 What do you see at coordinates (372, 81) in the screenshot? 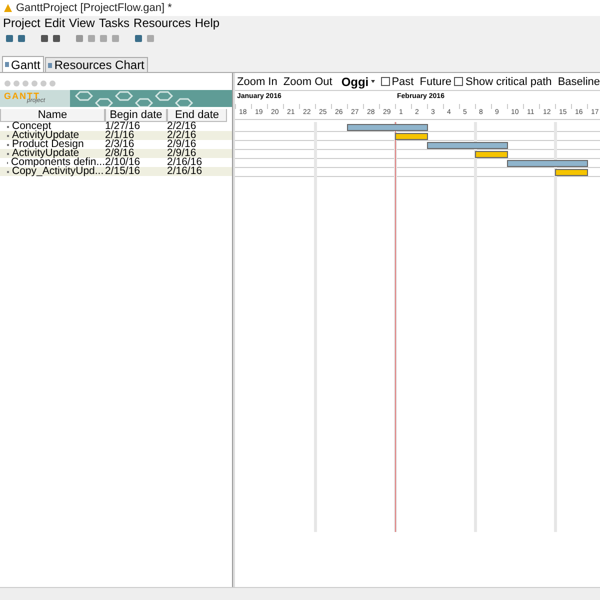
I see `caret-icon` at bounding box center [372, 81].